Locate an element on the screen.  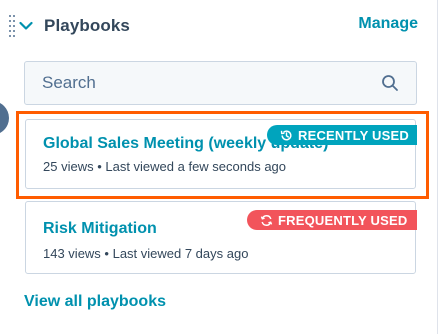
frequently-used-badge: FREQUENTLY USED is located at coordinates (332, 220).